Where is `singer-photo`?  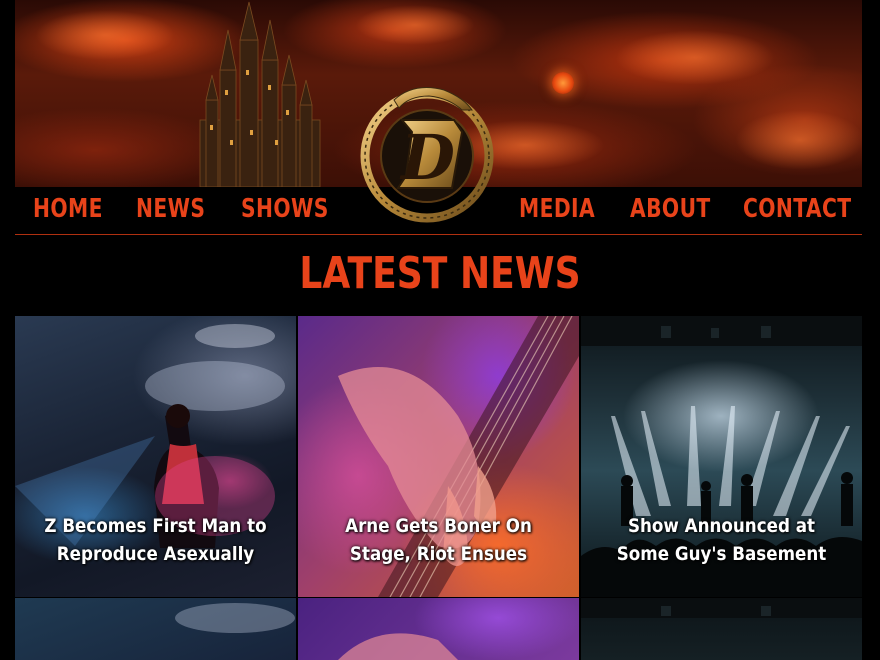
singer-photo is located at coordinates (235, 618).